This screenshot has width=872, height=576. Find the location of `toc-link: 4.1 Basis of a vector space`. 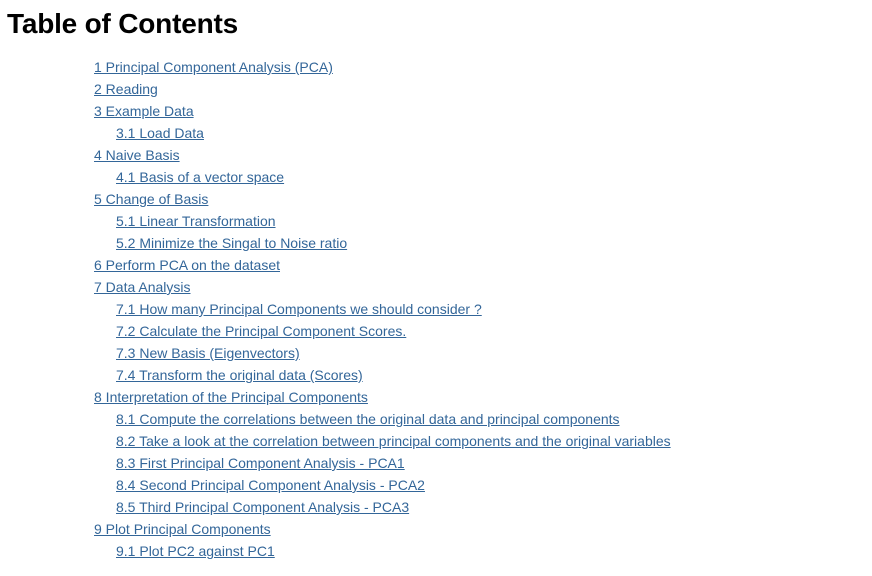

toc-link: 4.1 Basis of a vector space is located at coordinates (200, 177).